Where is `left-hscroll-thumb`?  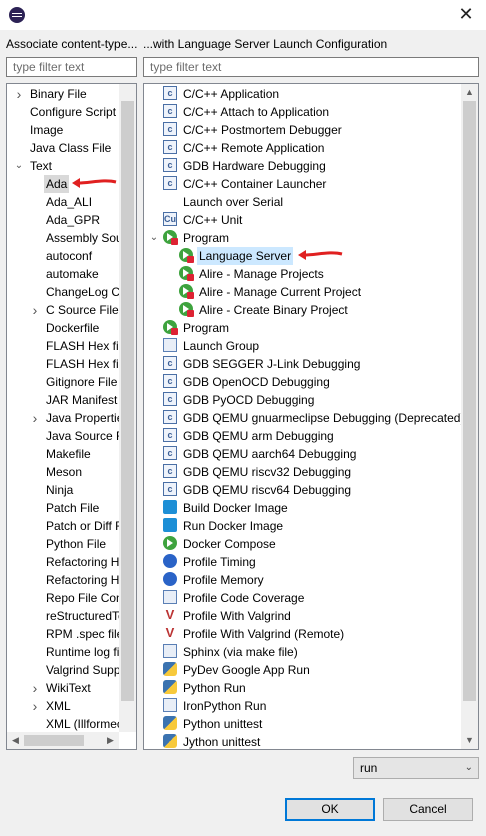
left-hscroll-thumb is located at coordinates (54, 740).